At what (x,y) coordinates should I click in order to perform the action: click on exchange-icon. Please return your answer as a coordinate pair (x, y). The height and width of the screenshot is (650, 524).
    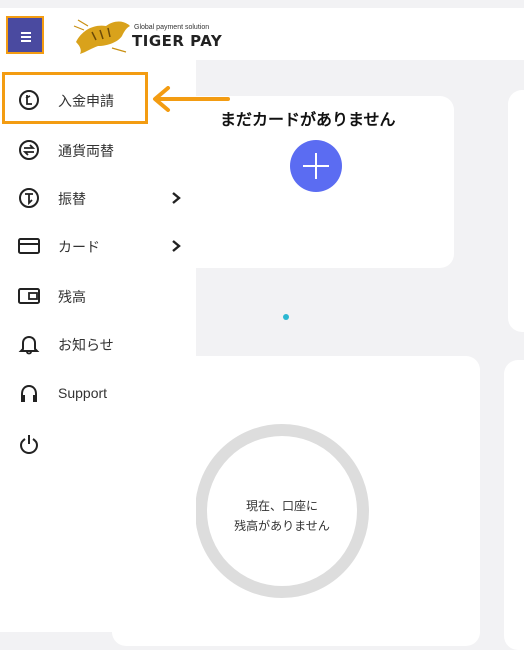
    Looking at the image, I should click on (29, 150).